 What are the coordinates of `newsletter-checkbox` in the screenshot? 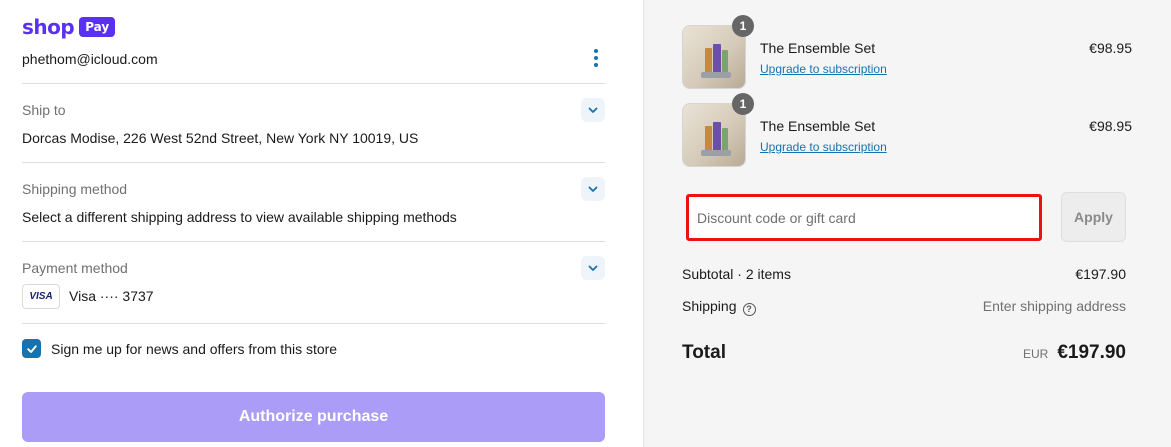 It's located at (31, 348).